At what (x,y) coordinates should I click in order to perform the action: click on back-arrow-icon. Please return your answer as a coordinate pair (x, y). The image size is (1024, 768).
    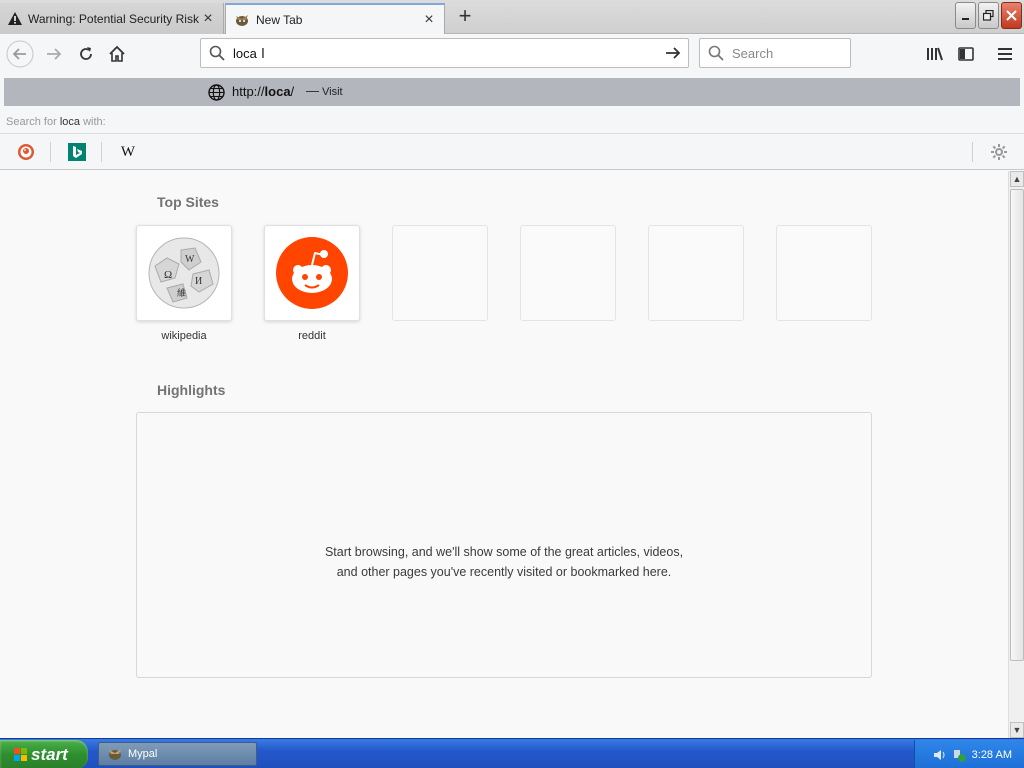
    Looking at the image, I should click on (20, 54).